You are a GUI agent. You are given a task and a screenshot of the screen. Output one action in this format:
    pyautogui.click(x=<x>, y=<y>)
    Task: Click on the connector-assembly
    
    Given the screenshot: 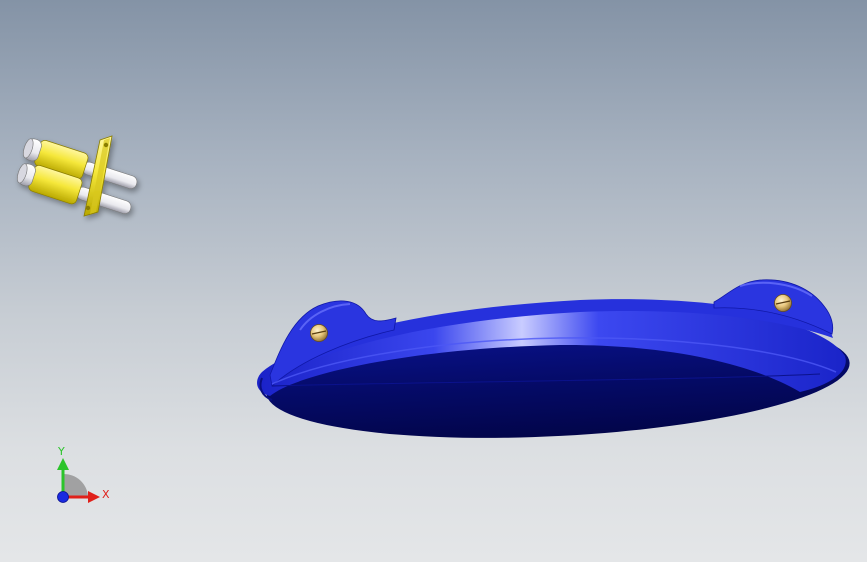 What is the action you would take?
    pyautogui.click(x=77, y=178)
    